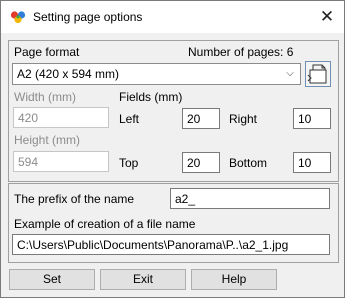  What do you see at coordinates (18, 17) in the screenshot?
I see `app-logo-icon` at bounding box center [18, 17].